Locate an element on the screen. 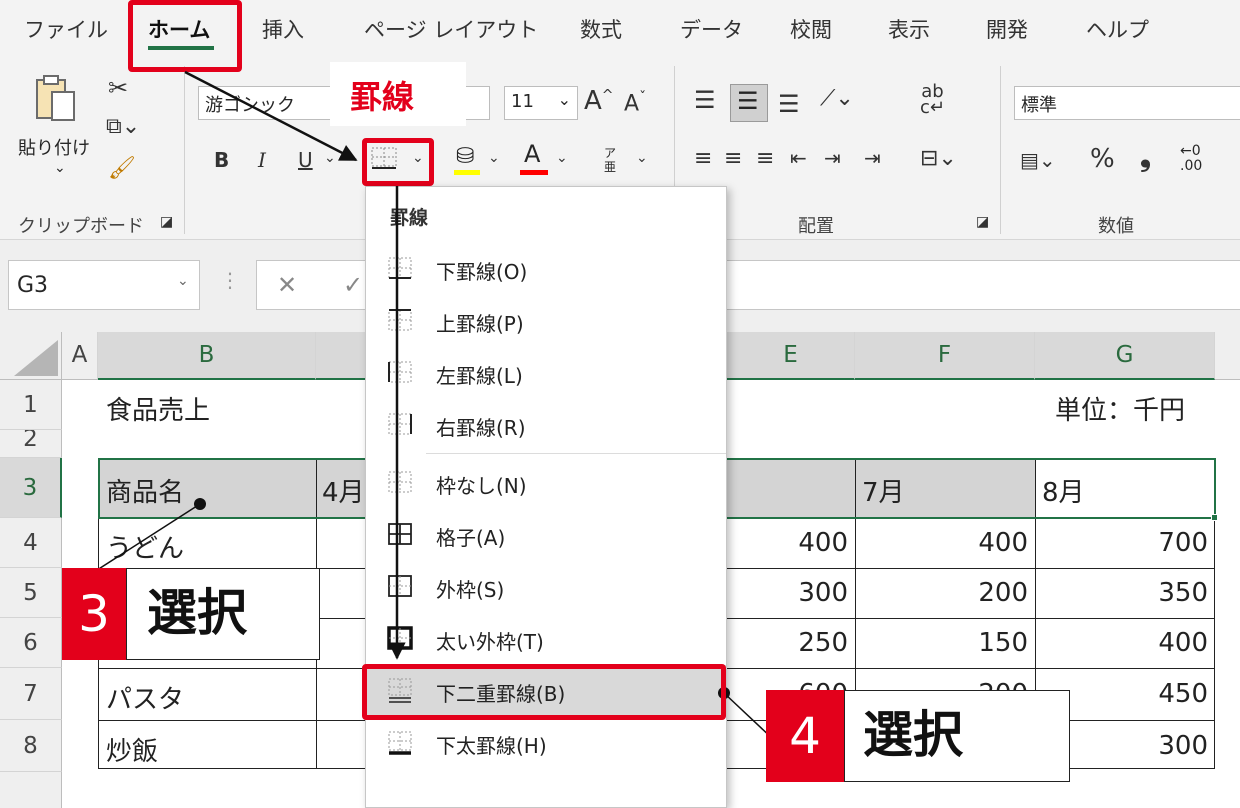  step3-callout: 選択 is located at coordinates (223, 614).